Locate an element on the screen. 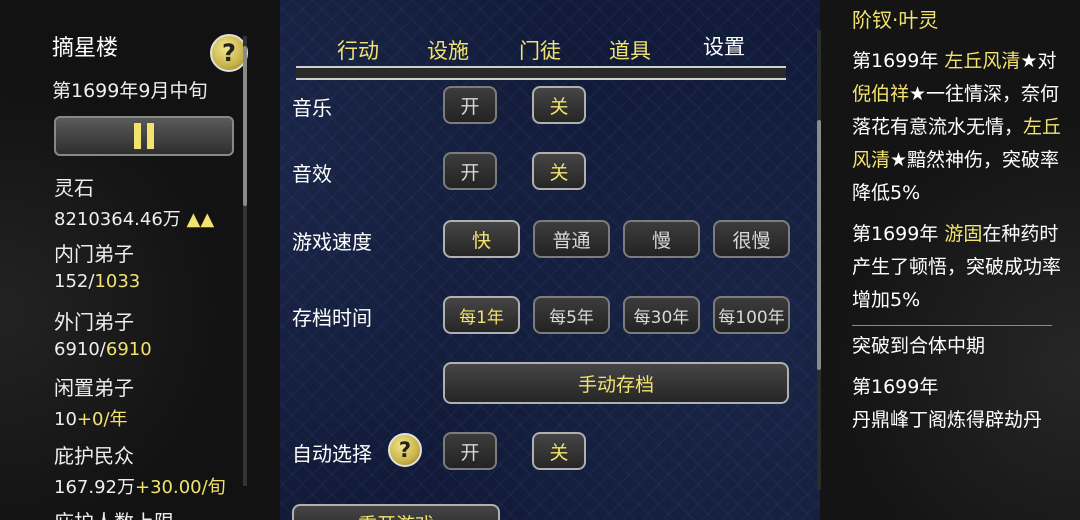 The height and width of the screenshot is (520, 1080). speed-label: 游戏速度 is located at coordinates (332, 242).